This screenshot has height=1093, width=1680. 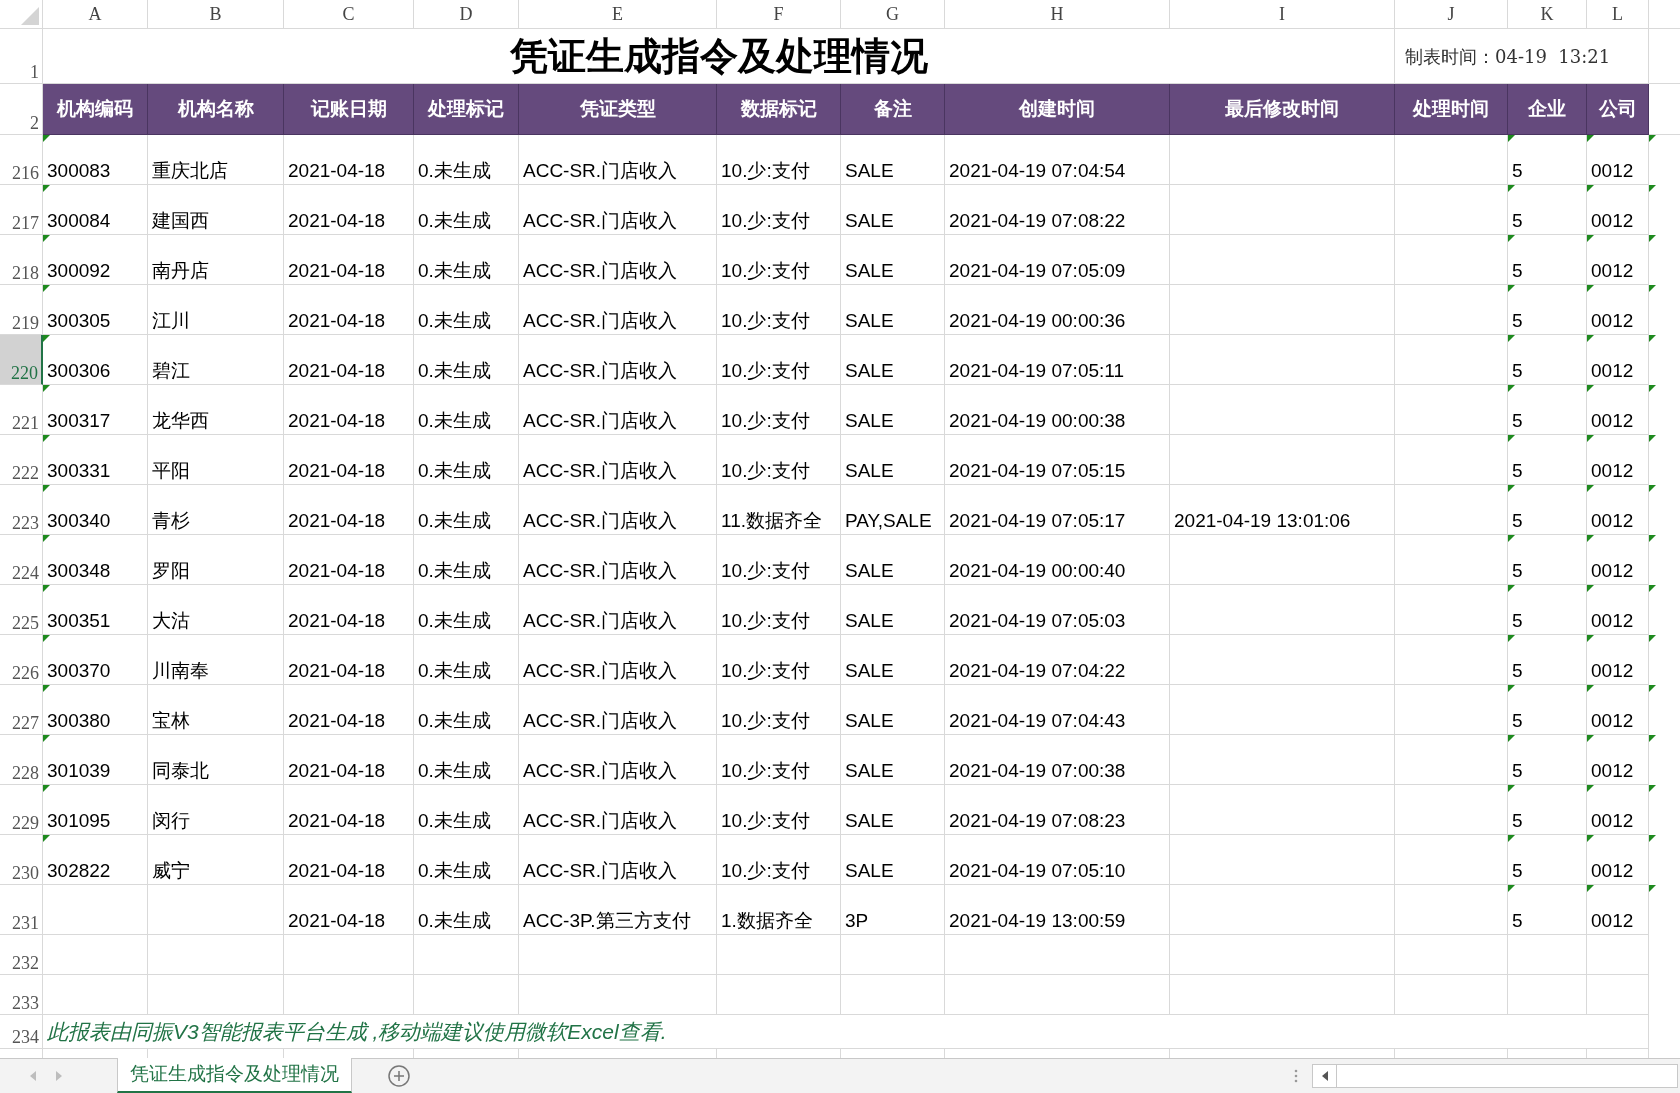 I want to click on add-sheet-icon, so click(x=399, y=1076).